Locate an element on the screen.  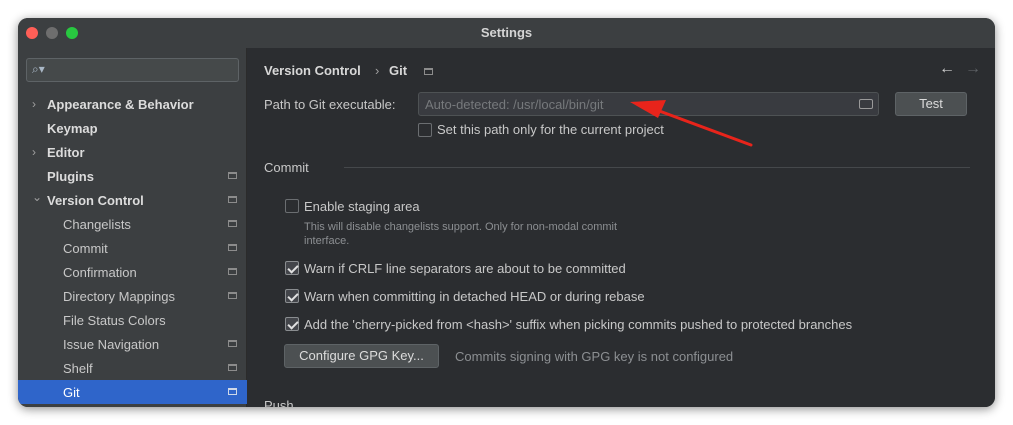
cherry-pick-suffix-checkbox is located at coordinates (292, 324).